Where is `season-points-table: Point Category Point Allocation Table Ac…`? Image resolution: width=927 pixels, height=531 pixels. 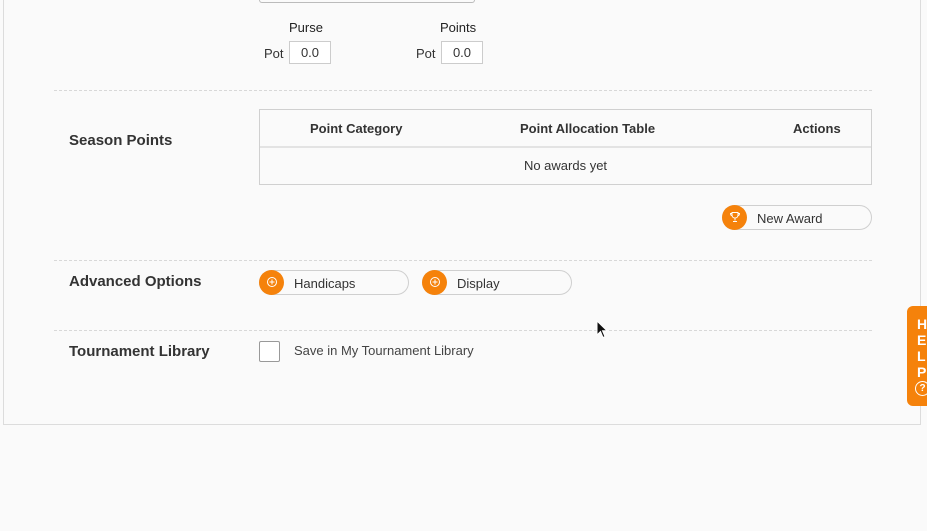
season-points-table: Point Category Point Allocation Table Ac… is located at coordinates (565, 147).